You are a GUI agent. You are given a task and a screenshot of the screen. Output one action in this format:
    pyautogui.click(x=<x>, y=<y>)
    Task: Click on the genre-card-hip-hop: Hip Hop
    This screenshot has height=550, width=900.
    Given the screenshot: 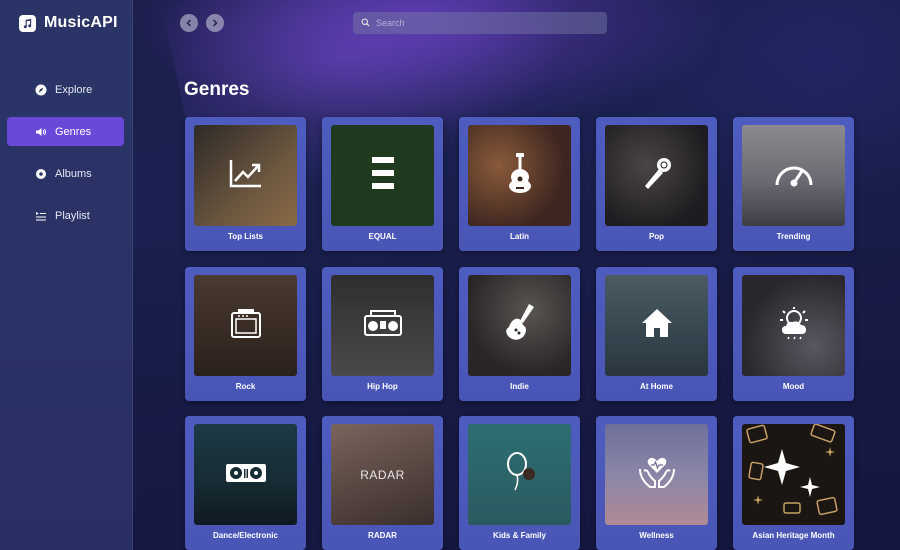 What is the action you would take?
    pyautogui.click(x=382, y=334)
    